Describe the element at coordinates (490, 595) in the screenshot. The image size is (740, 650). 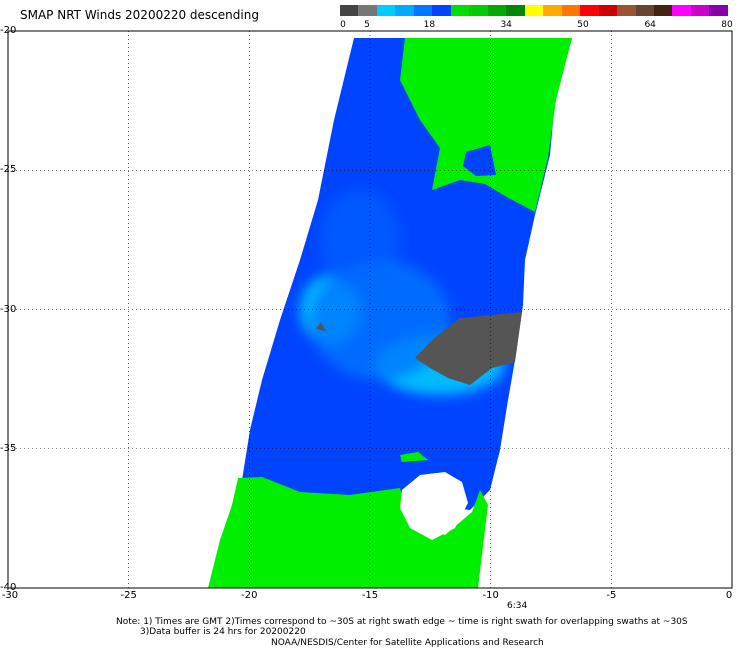
I see `x-tick-label: -10` at that location.